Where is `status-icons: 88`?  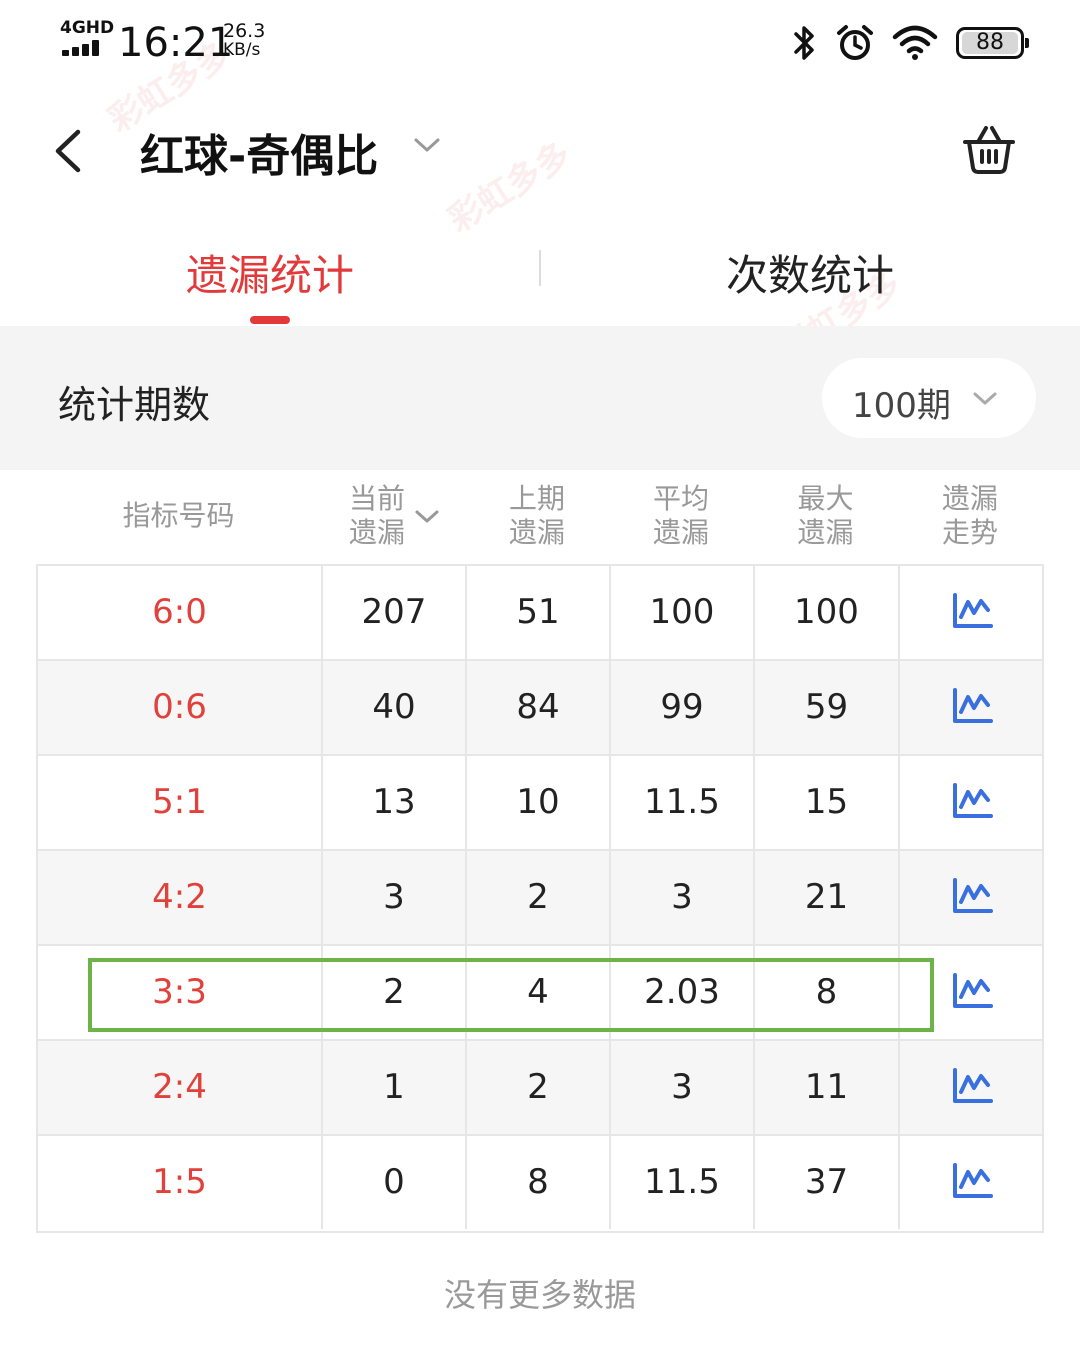
status-icons: 88 is located at coordinates (910, 43).